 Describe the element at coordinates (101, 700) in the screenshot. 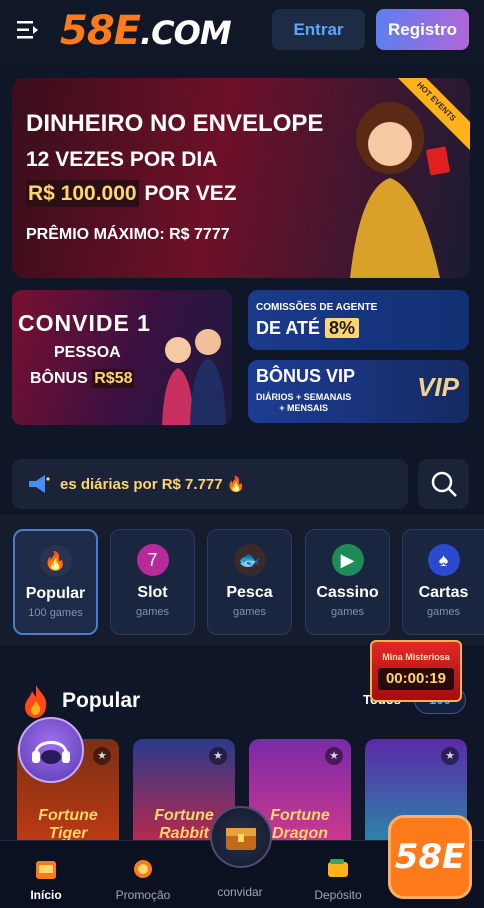

I see `popular-title: Popular` at that location.